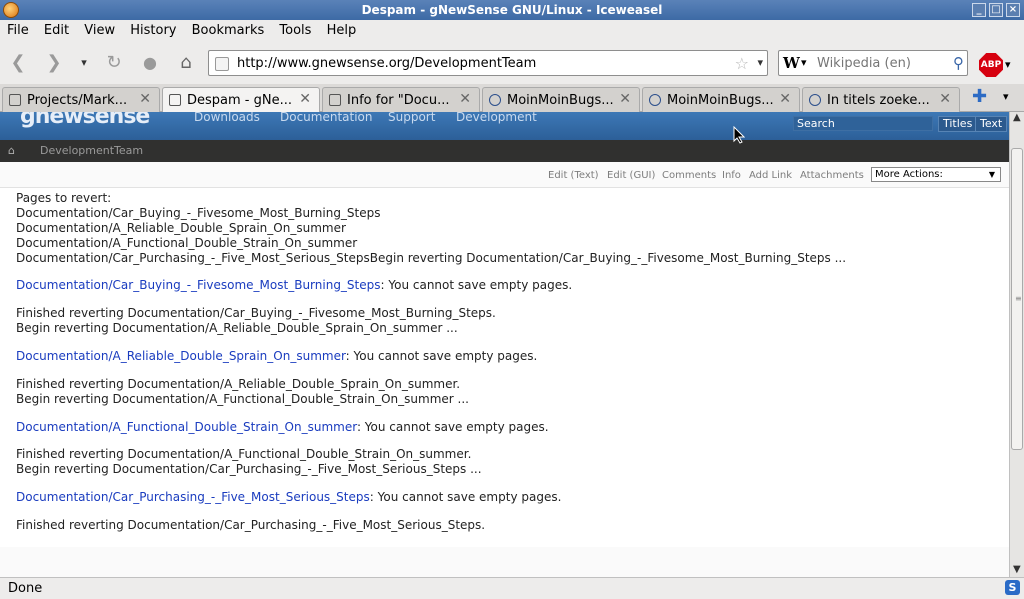 The width and height of the screenshot is (1024, 599). Describe the element at coordinates (91, 150) in the screenshot. I see `breadcrumb-item: DevelopmentTeam` at that location.